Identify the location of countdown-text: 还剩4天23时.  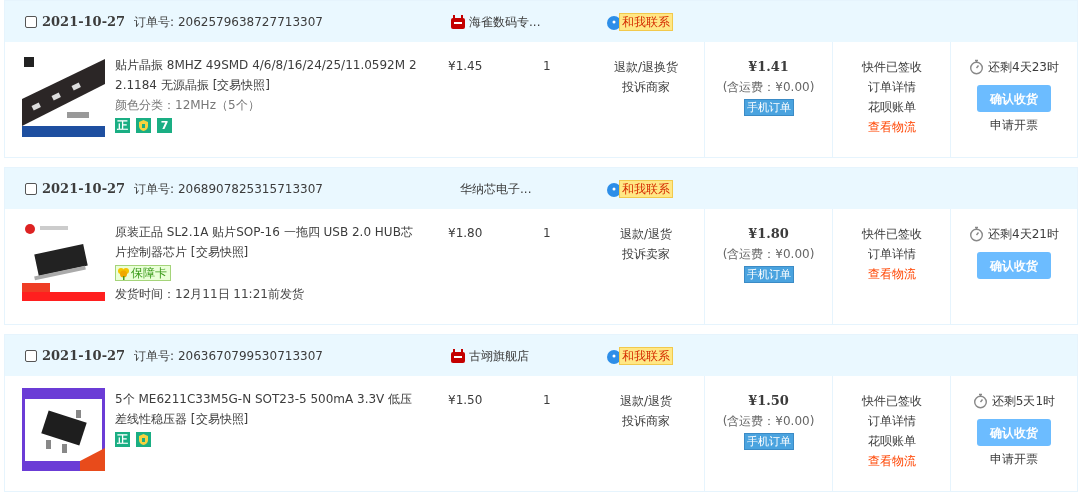
(1023, 67).